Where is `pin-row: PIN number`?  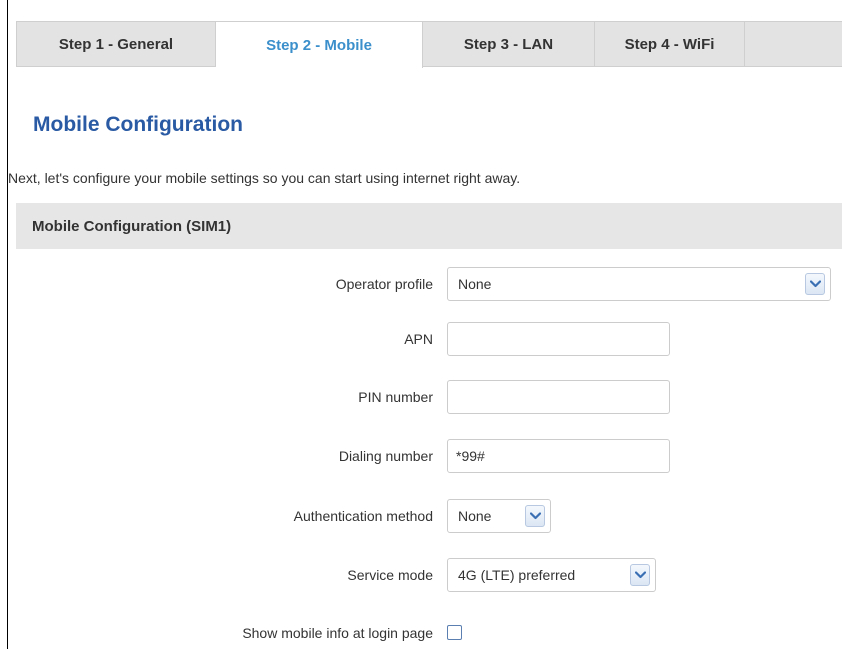
pin-row: PIN number is located at coordinates (421, 397).